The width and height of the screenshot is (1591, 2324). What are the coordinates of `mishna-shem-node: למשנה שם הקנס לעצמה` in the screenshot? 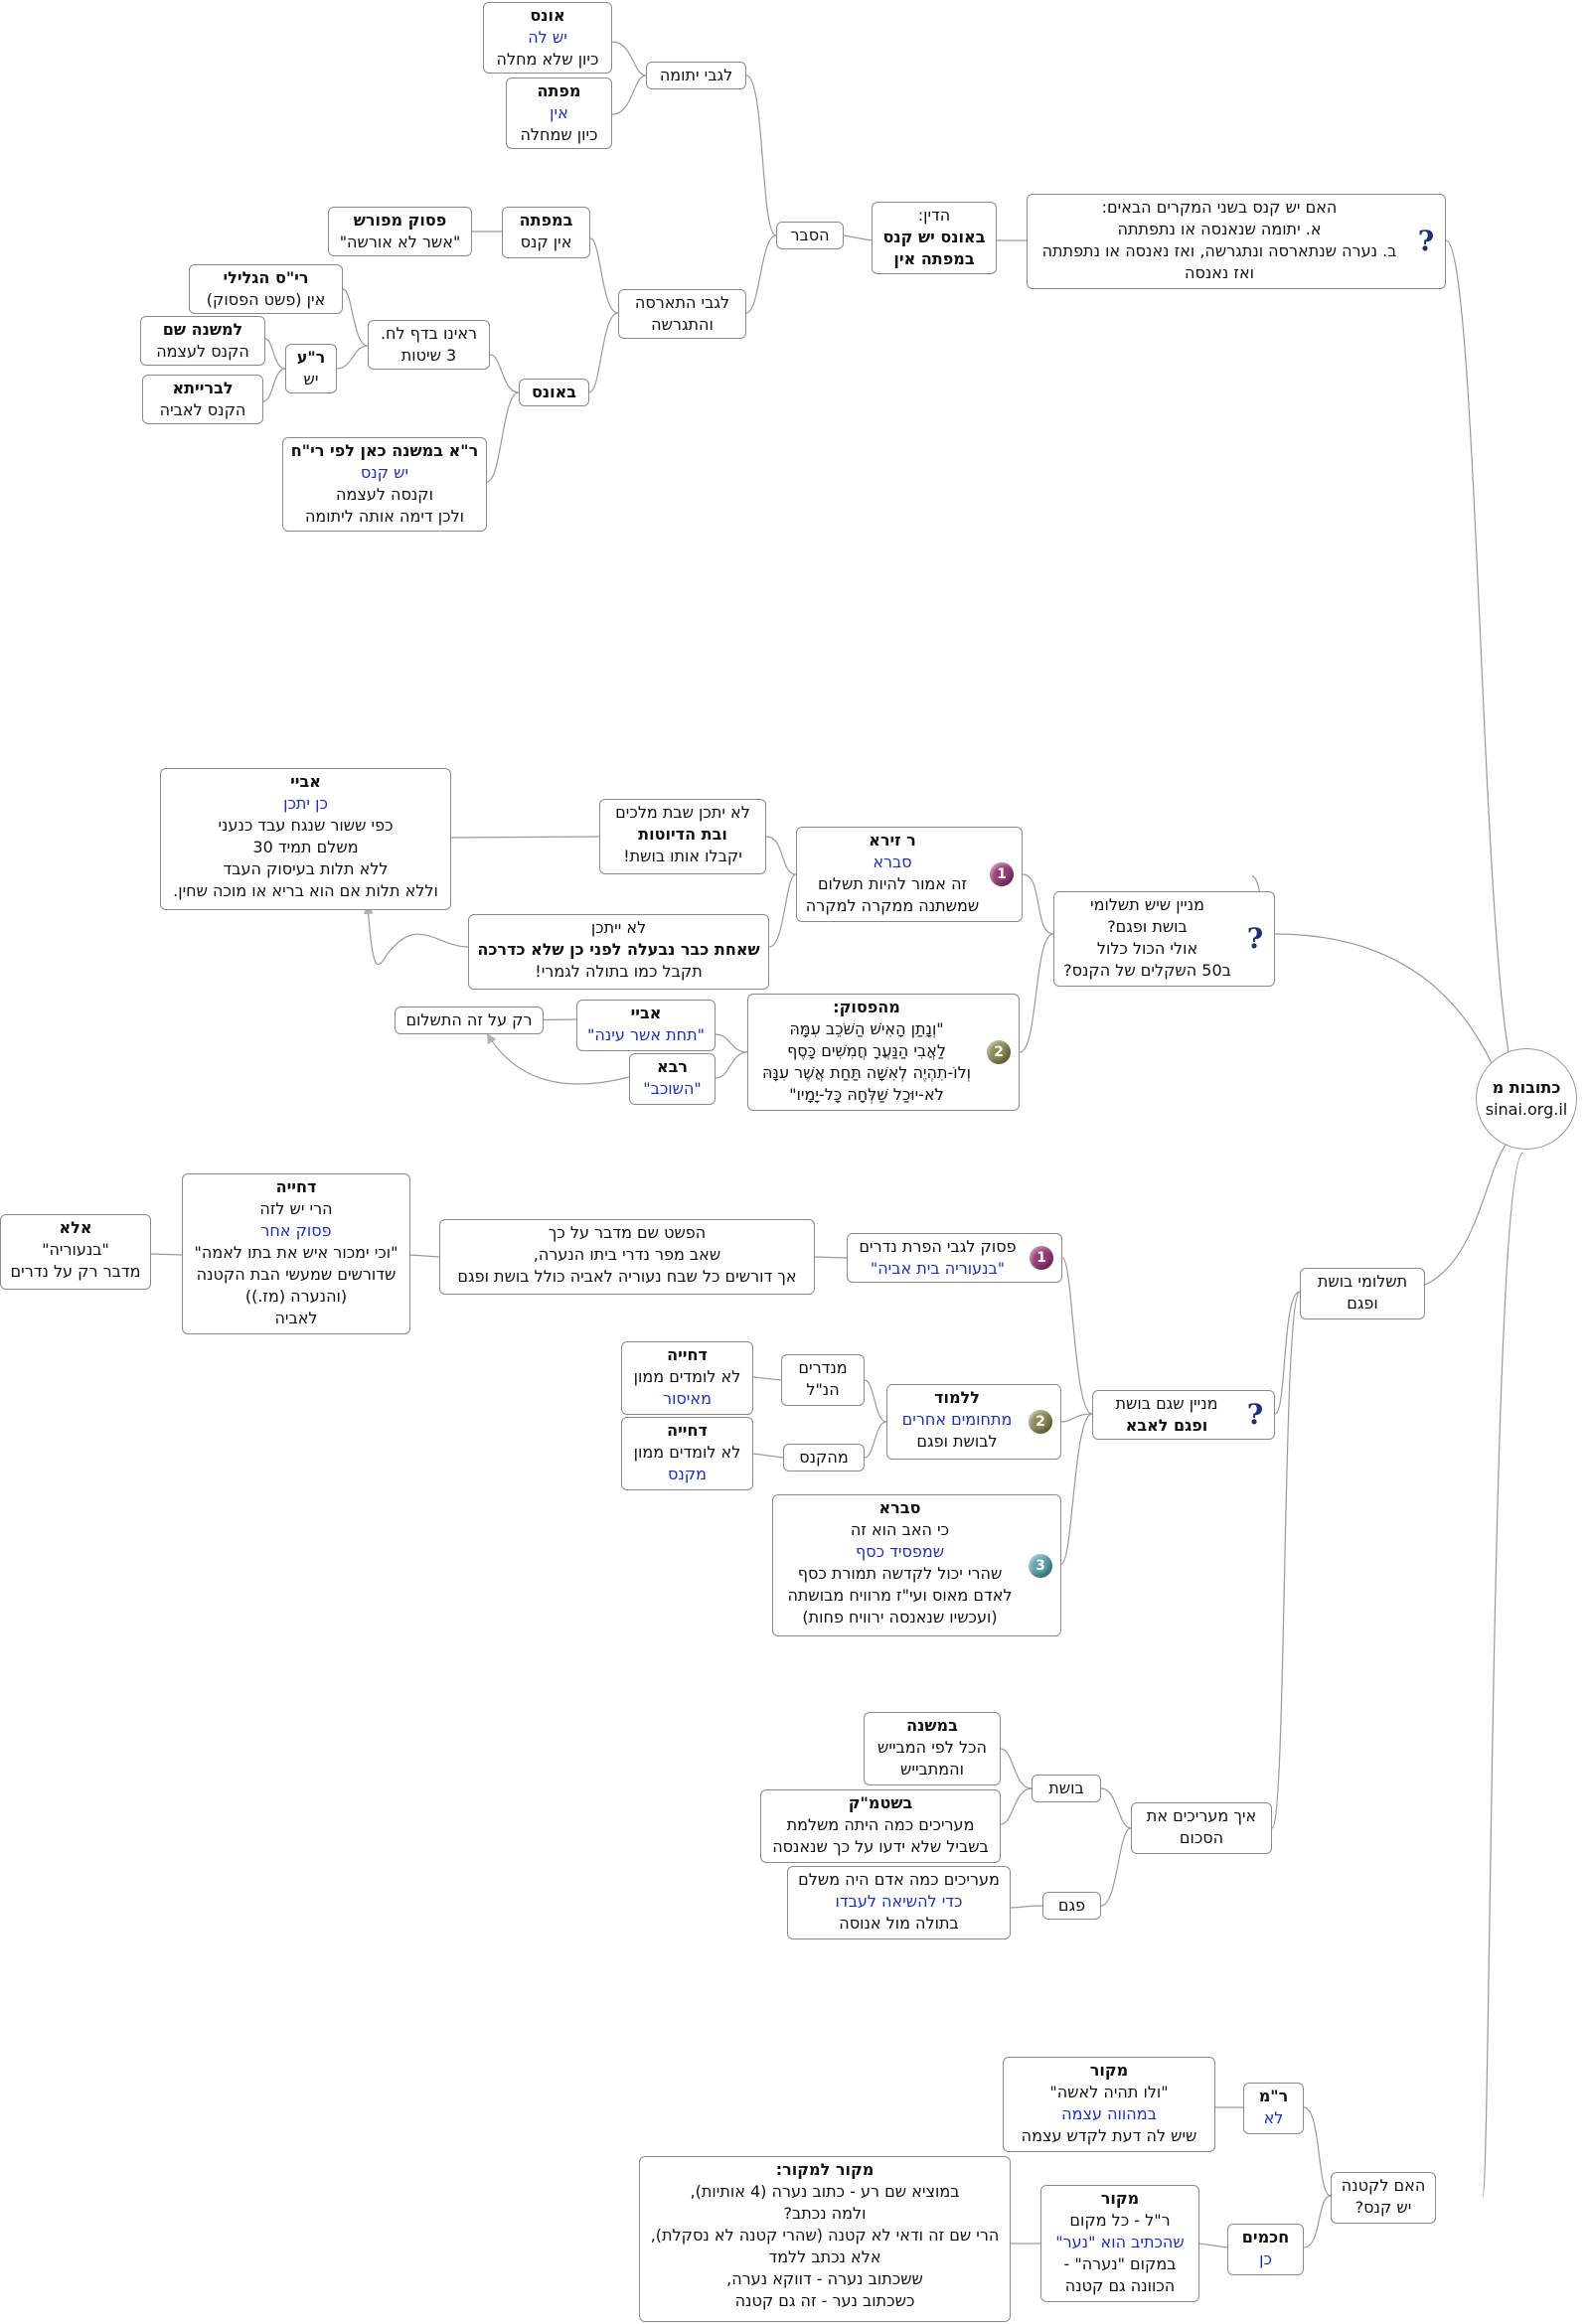 It's located at (202, 341).